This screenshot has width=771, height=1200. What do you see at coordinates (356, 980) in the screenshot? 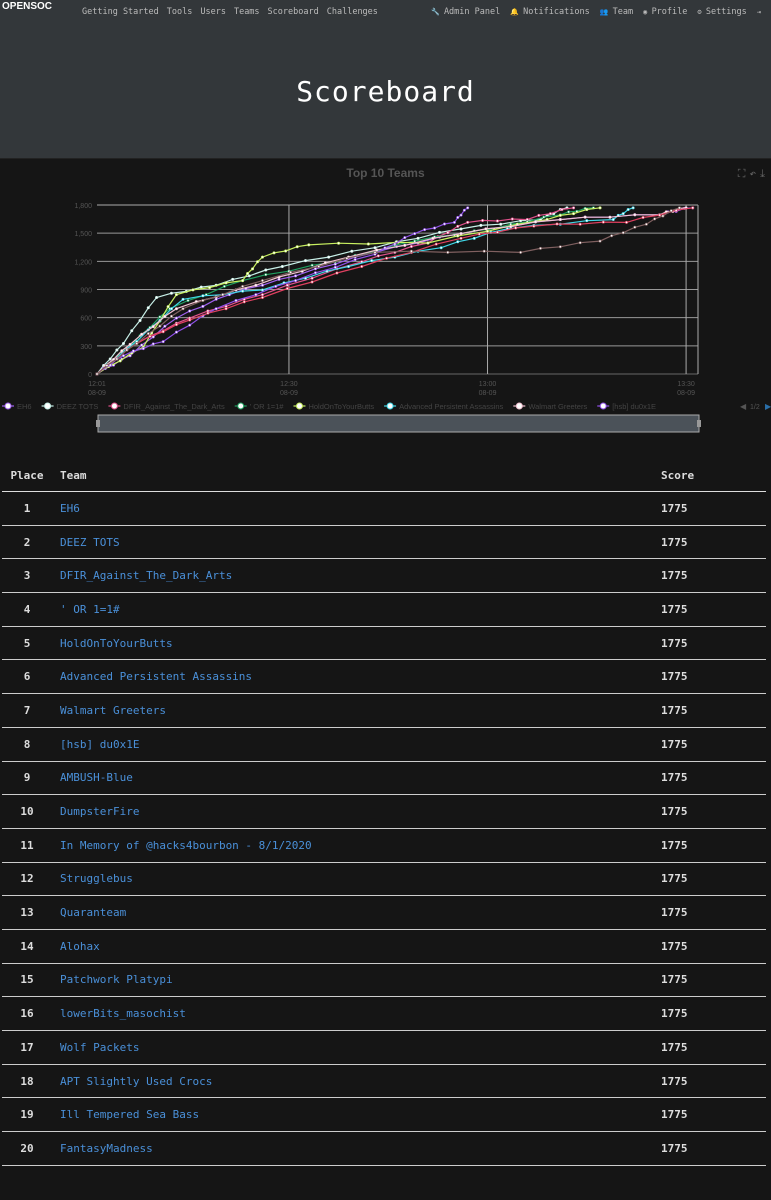
I see `team-link: Patchwork Platypi` at bounding box center [356, 980].